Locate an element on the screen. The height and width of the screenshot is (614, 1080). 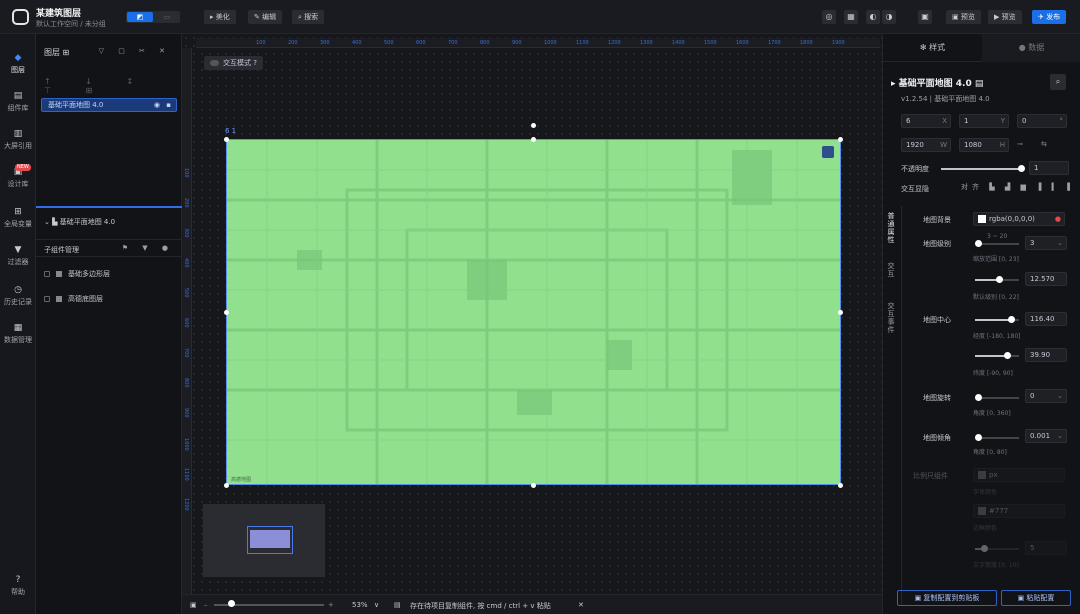
interaction-mode-toggle: 交互模式 ? is located at coordinates (233, 63).